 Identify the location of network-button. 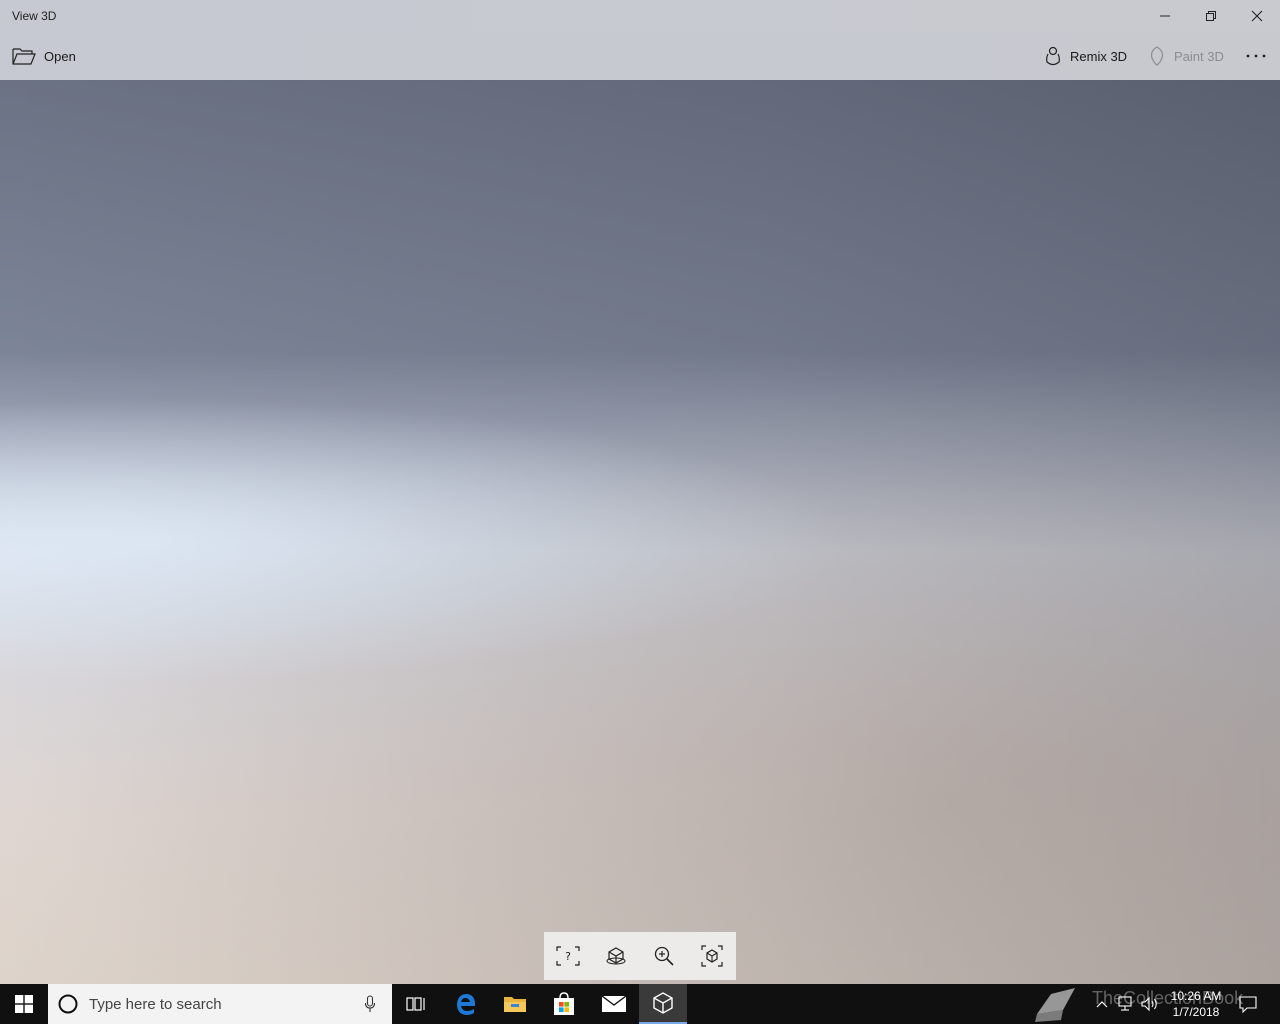
(1126, 1004).